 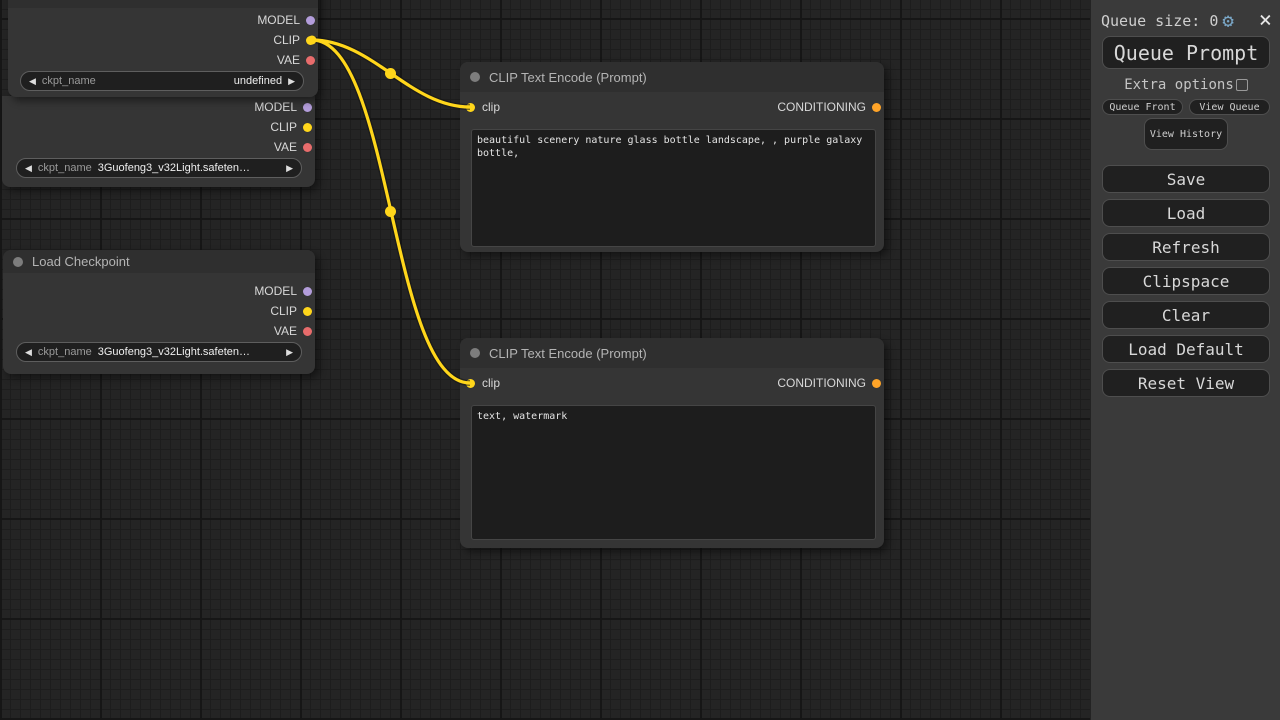 I want to click on close-icon: ×, so click(x=1265, y=21).